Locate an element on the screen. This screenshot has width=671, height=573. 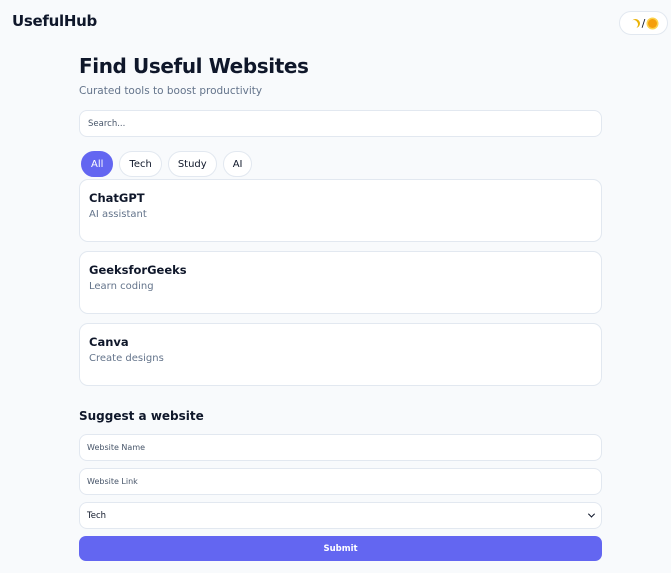
website-card-title: Canva is located at coordinates (109, 342).